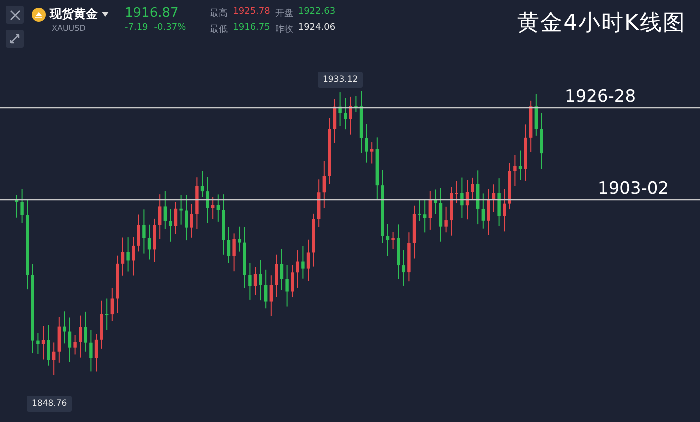 The width and height of the screenshot is (700, 422). What do you see at coordinates (341, 80) in the screenshot?
I see `high-price-label: 1933.12` at bounding box center [341, 80].